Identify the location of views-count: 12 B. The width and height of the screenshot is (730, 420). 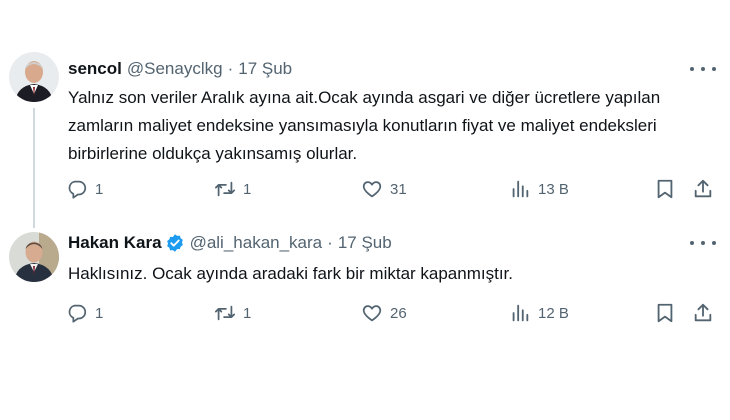
(553, 313).